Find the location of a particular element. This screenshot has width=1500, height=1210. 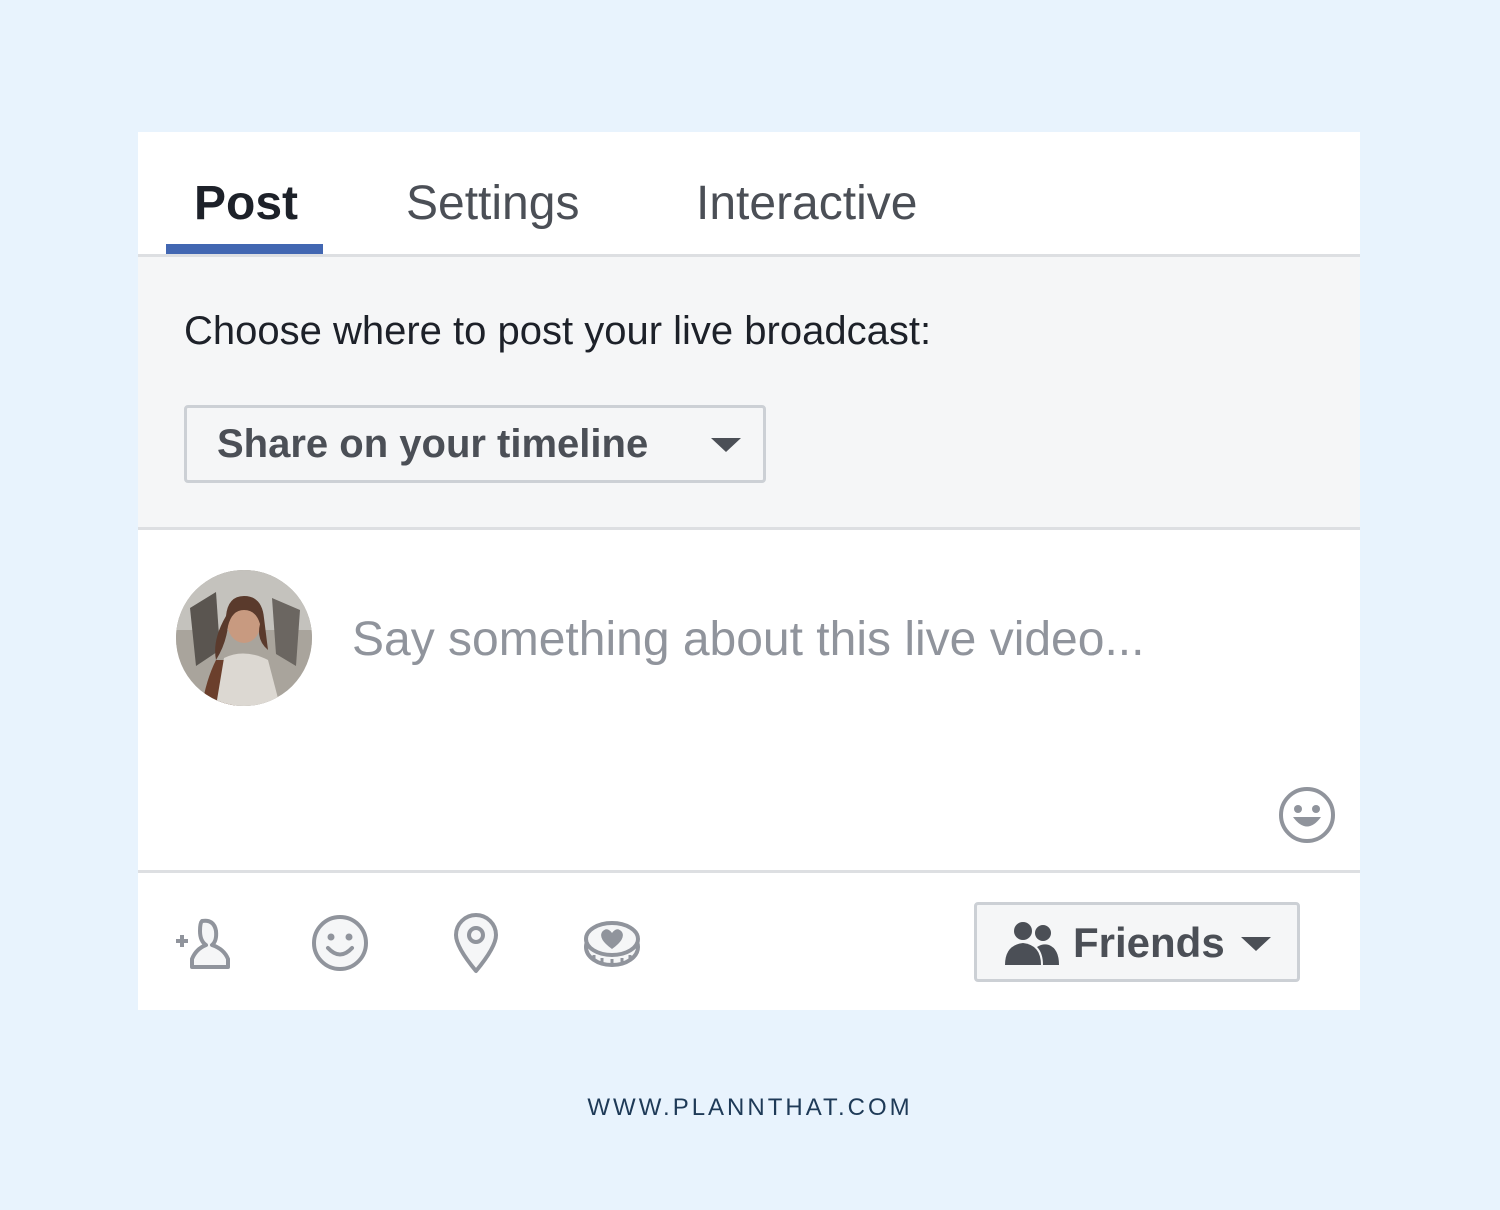

tab-settings: Settings is located at coordinates (492, 204).